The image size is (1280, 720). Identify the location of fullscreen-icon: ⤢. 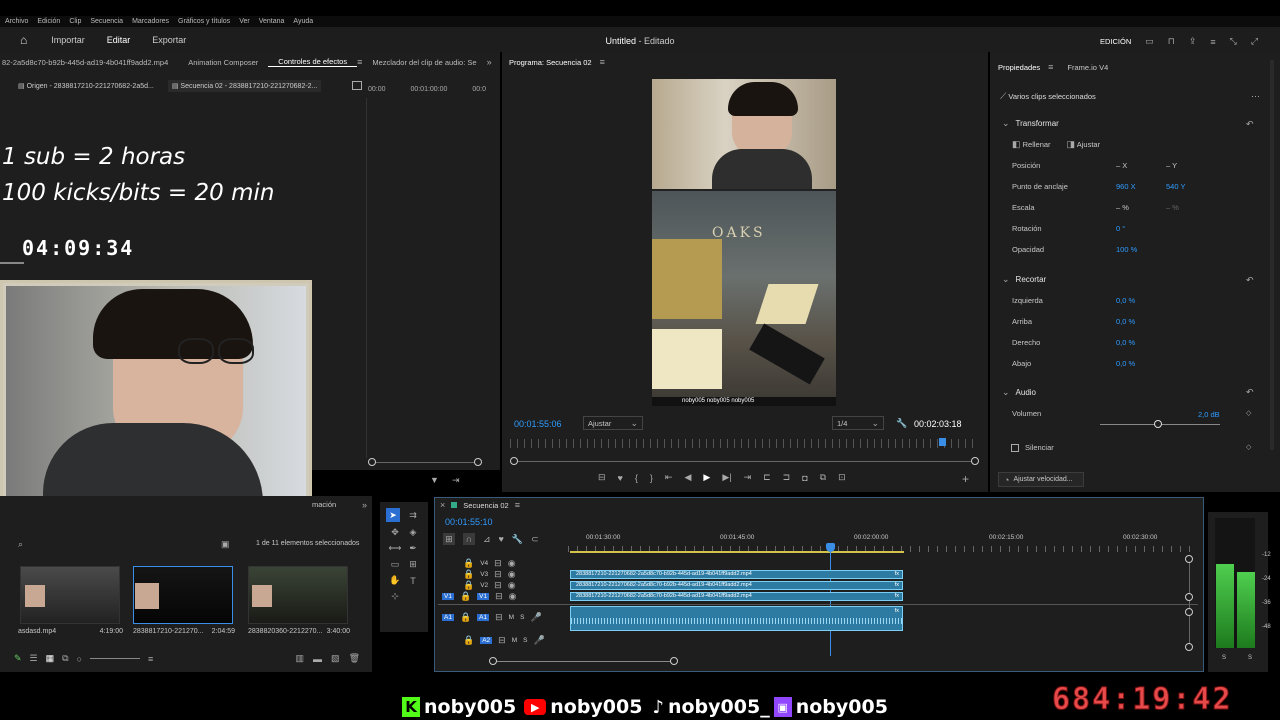
(1254, 41).